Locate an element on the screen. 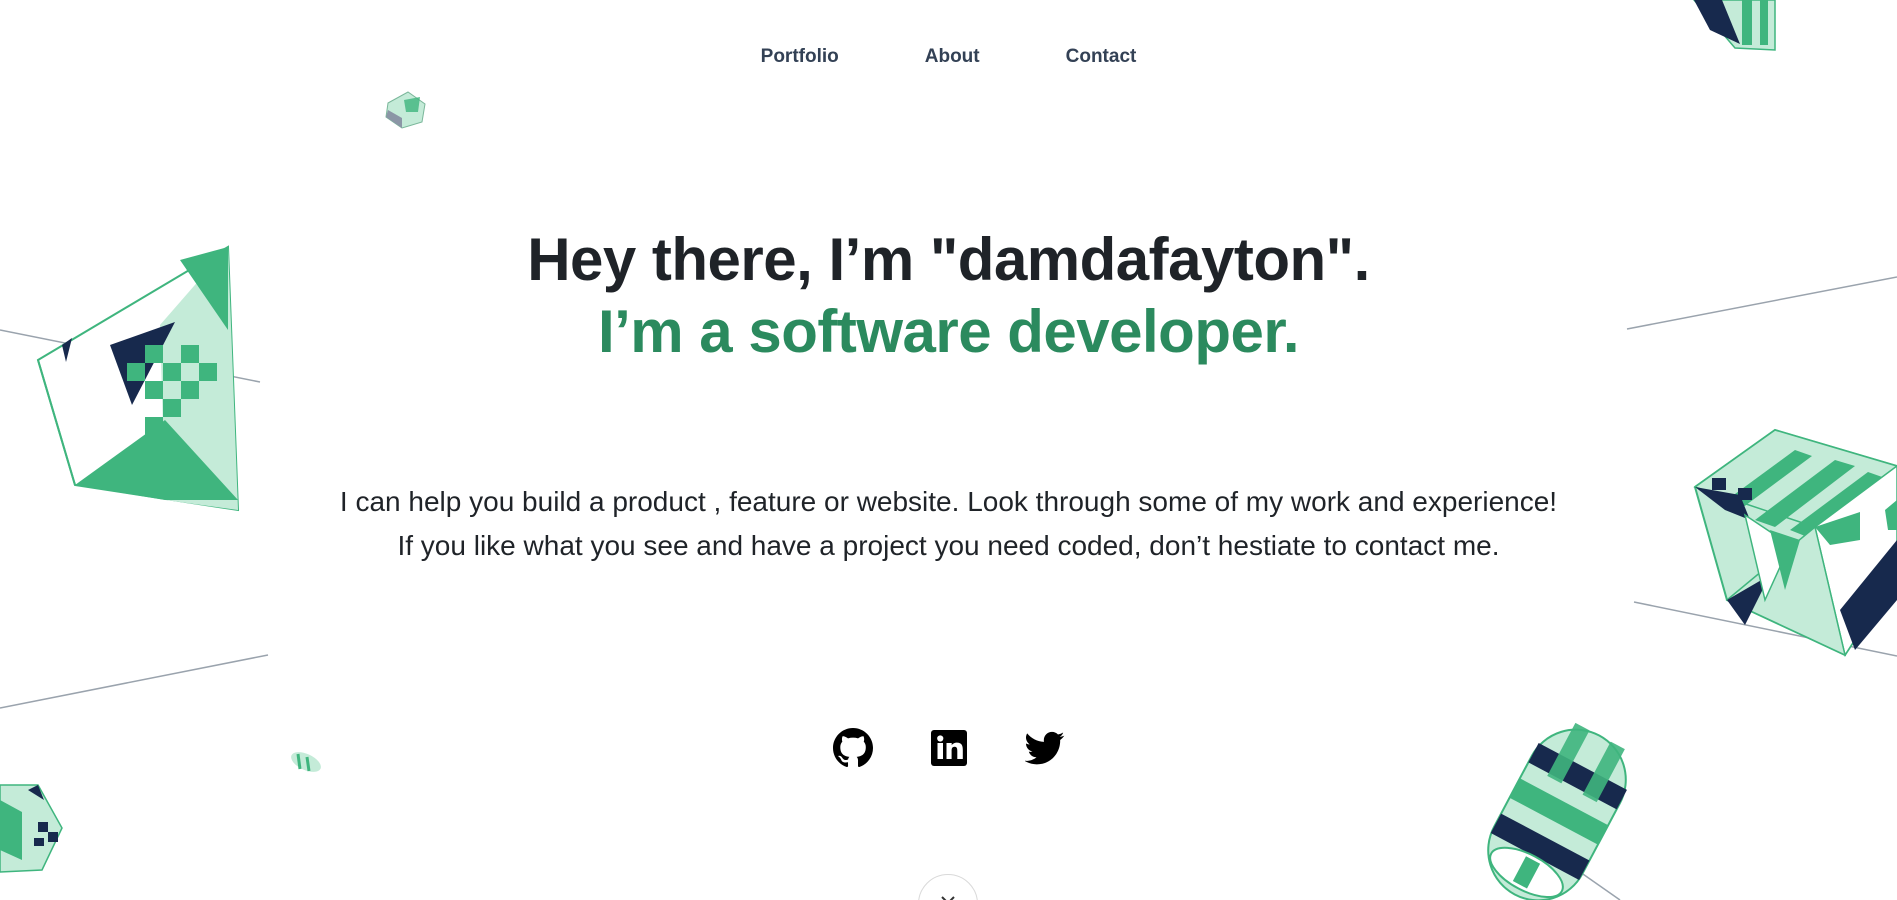 Image resolution: width=1897 pixels, height=900 pixels. deco-cube-top-right is located at coordinates (1734, 25).